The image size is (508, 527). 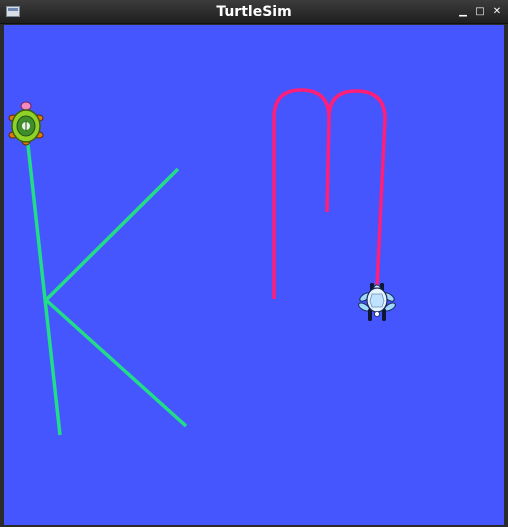 What do you see at coordinates (357, 188) in the screenshot?
I see `m-trail-second-arch` at bounding box center [357, 188].